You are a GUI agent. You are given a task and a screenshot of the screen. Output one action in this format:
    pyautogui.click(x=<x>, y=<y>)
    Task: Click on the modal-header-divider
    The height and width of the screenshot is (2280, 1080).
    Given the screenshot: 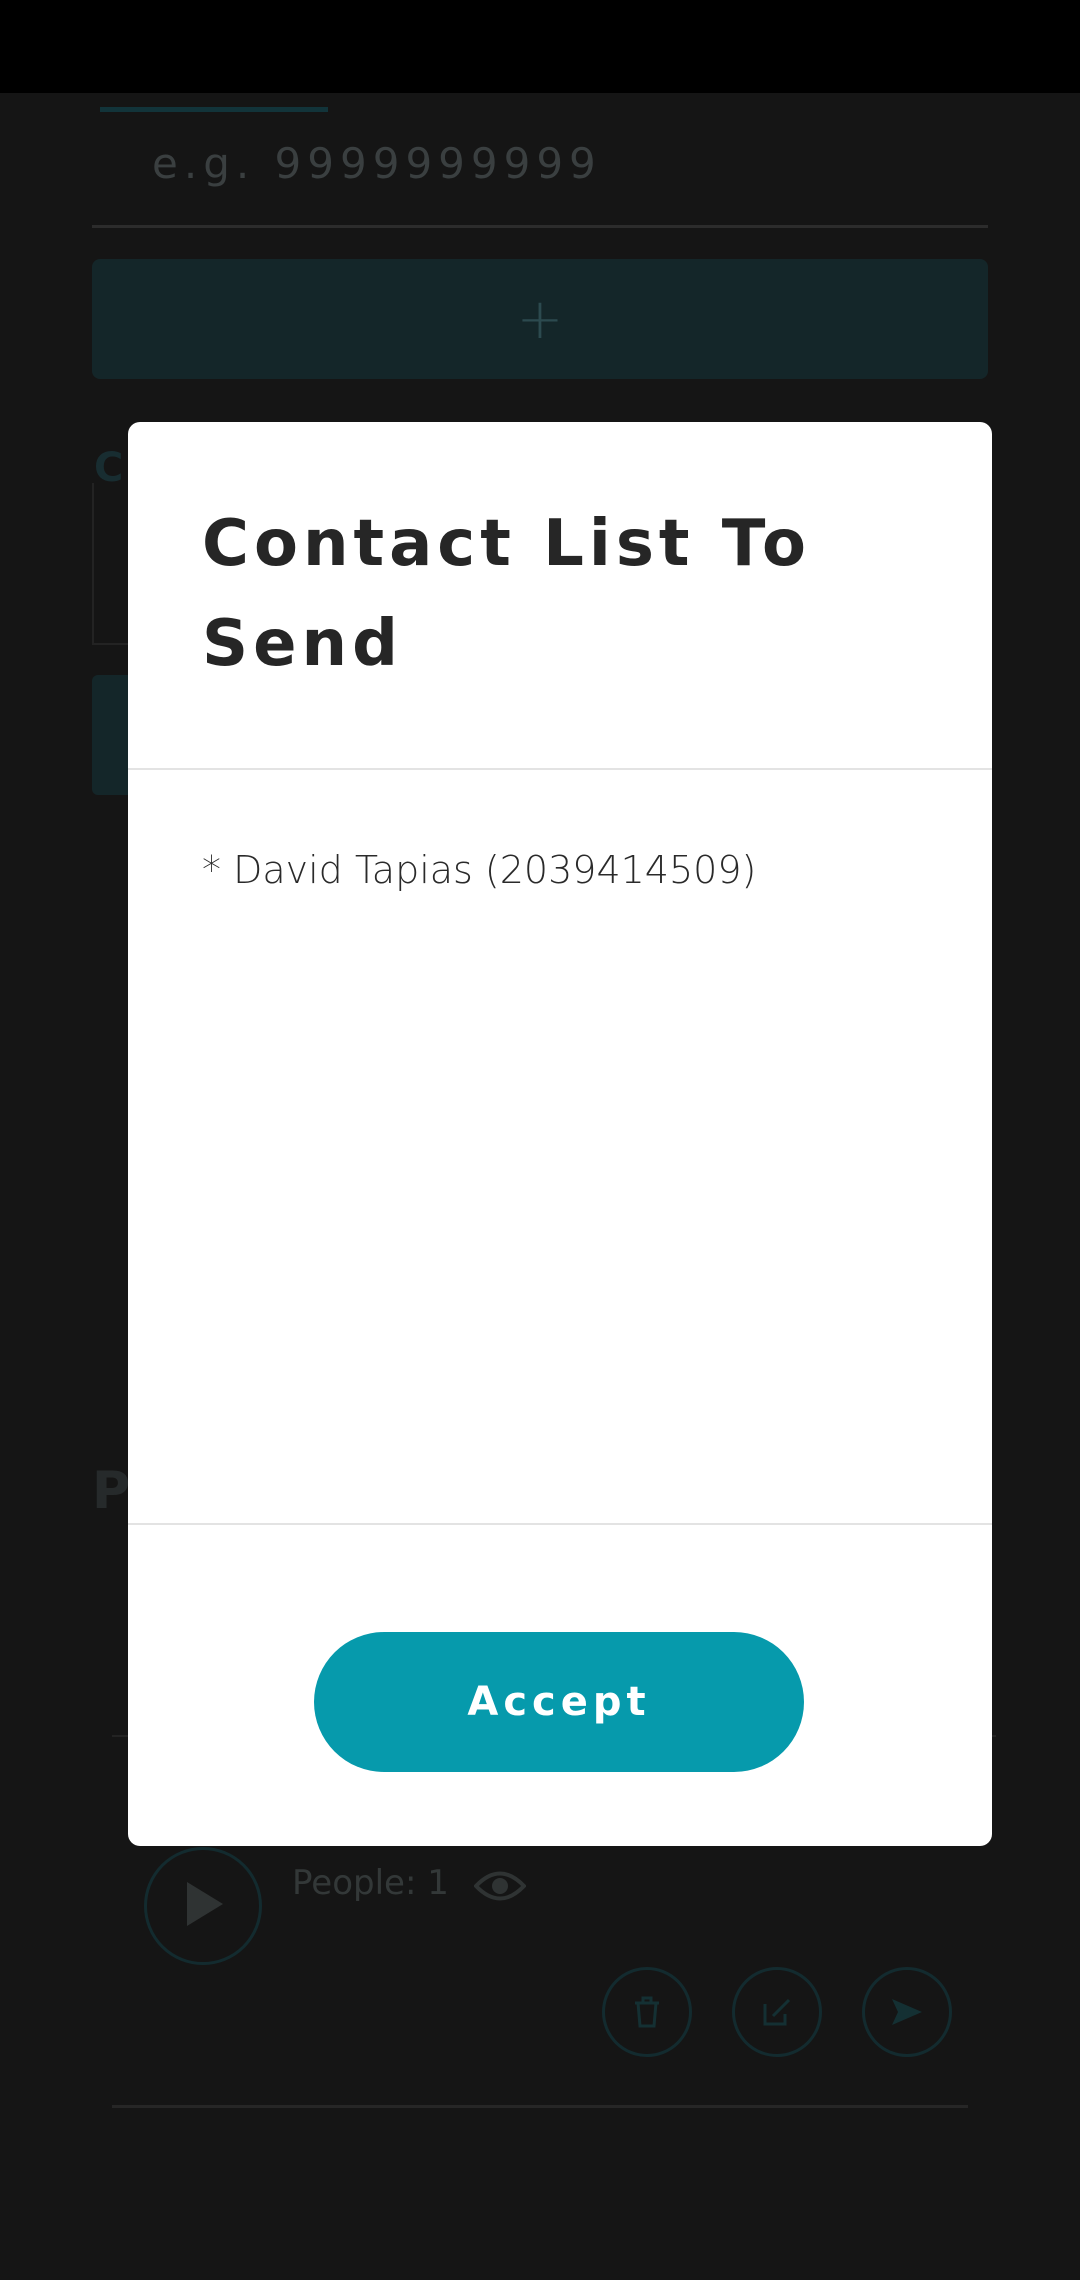 What is the action you would take?
    pyautogui.click(x=560, y=769)
    